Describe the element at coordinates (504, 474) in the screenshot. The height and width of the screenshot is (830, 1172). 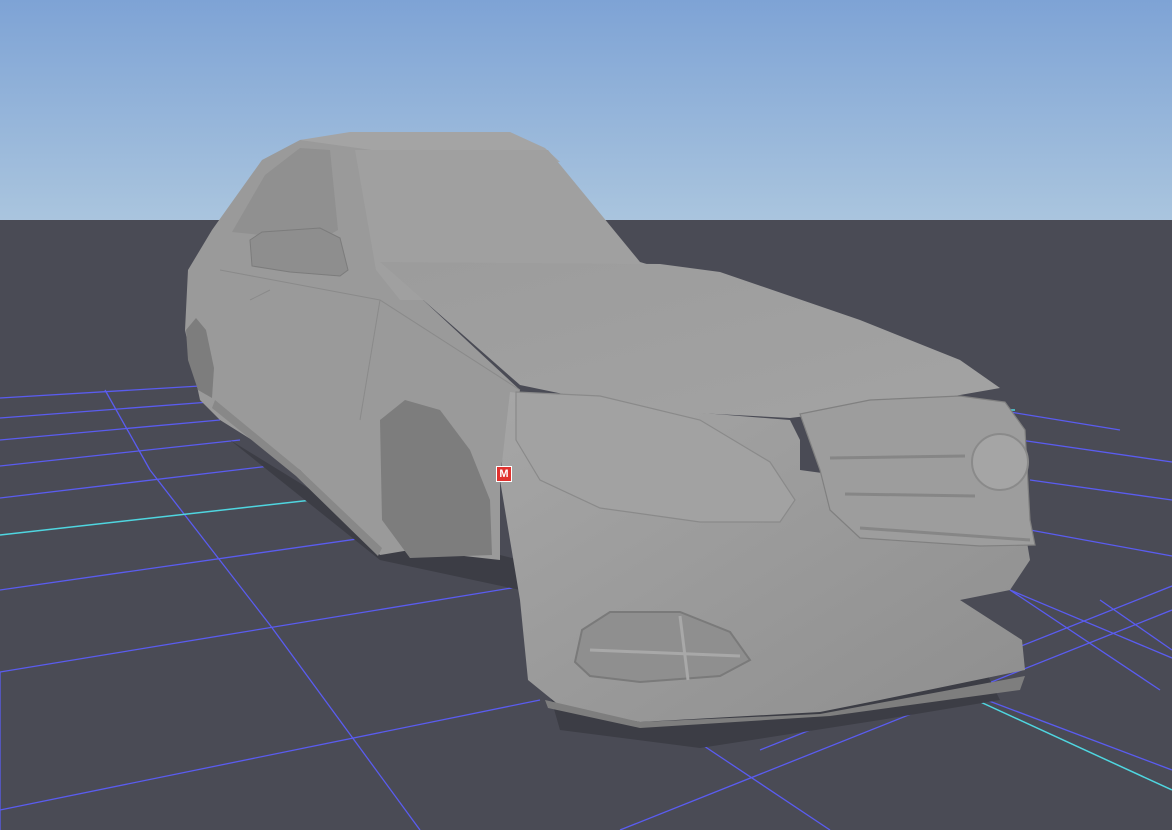
I see `model-origin-marker: M` at that location.